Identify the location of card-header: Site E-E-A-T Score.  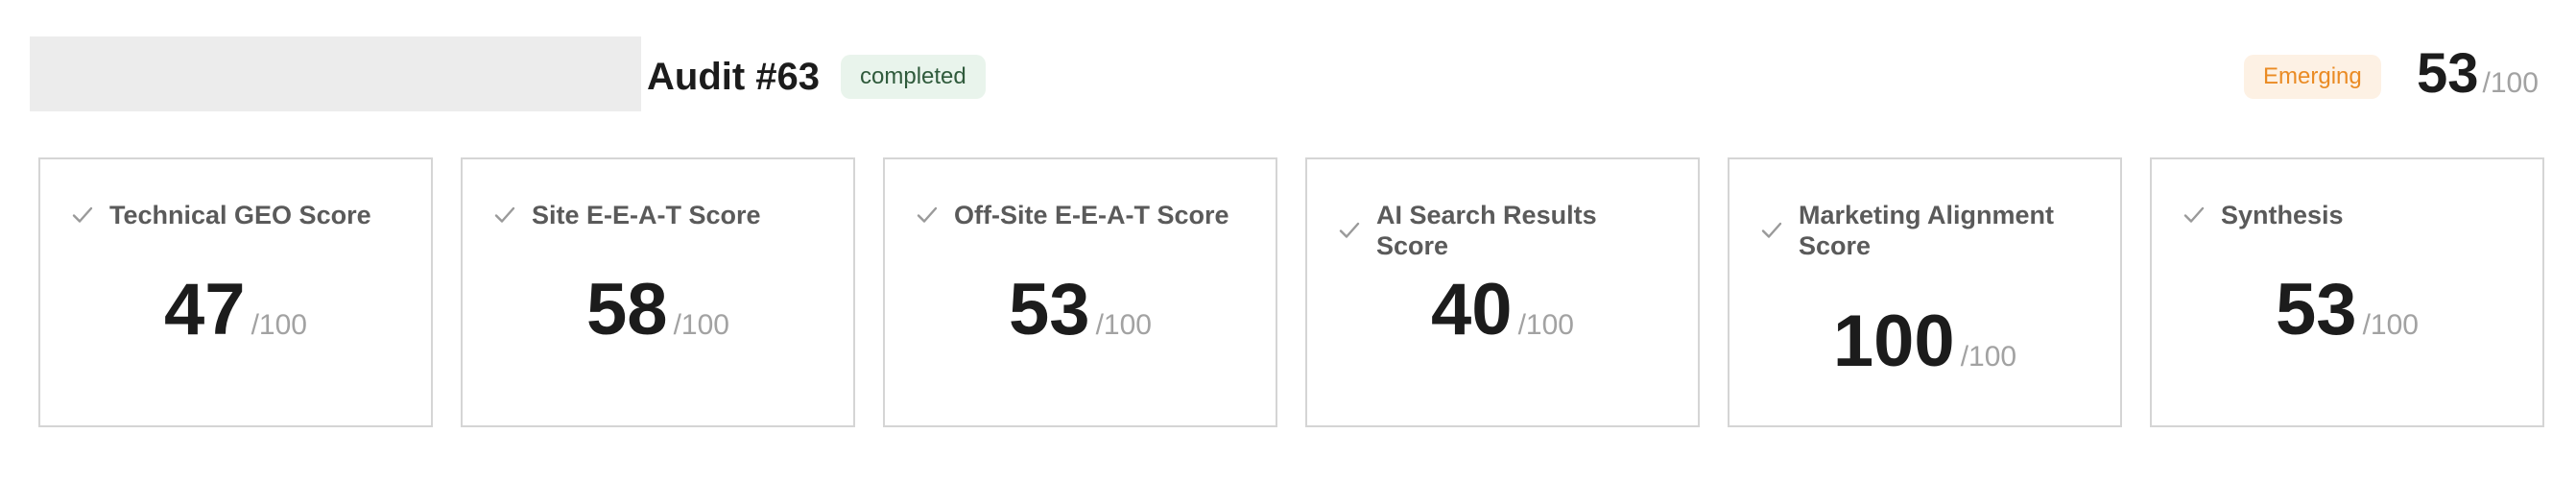
(661, 215).